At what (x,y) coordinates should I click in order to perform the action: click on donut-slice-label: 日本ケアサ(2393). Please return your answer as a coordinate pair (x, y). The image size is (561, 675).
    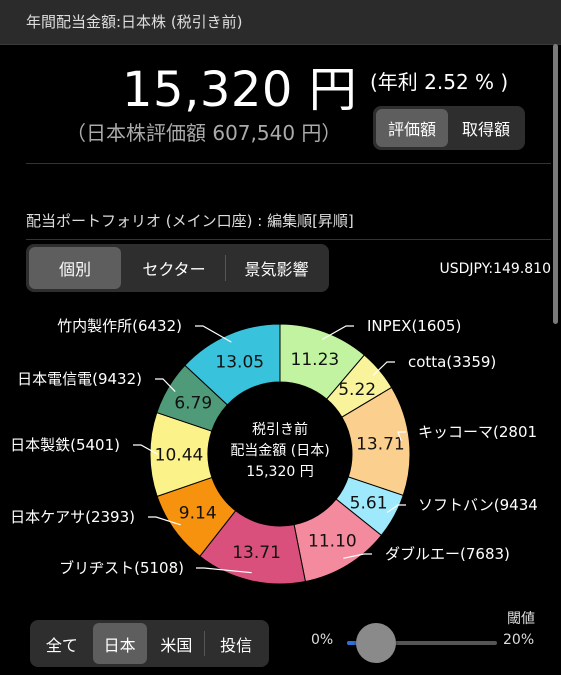
    Looking at the image, I should click on (72, 517).